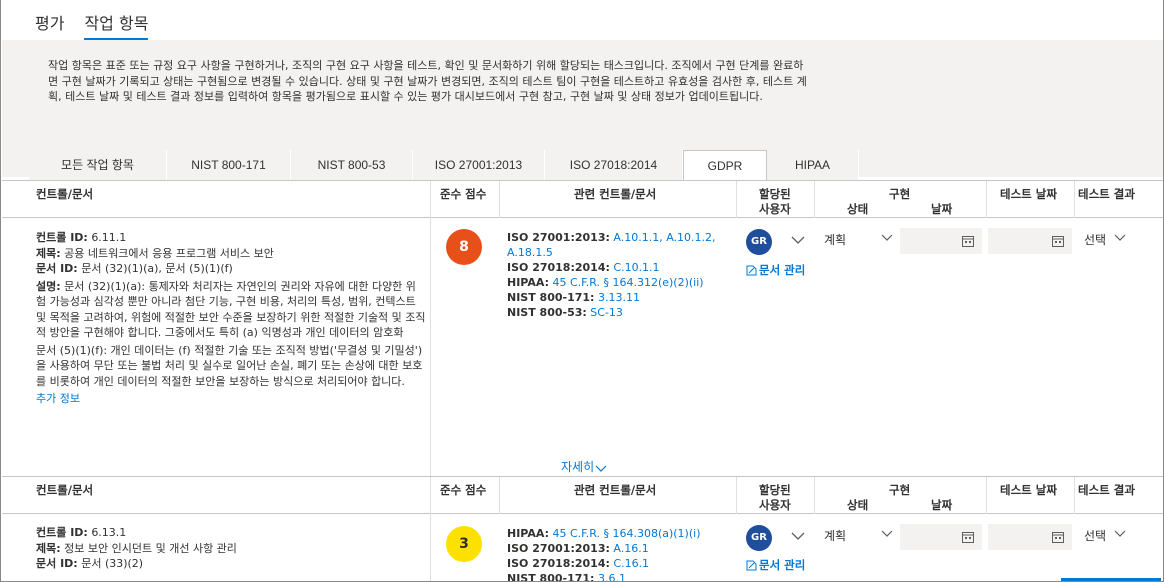  Describe the element at coordinates (229, 165) in the screenshot. I see `tab-nist-800-171: NIST 800-171` at that location.